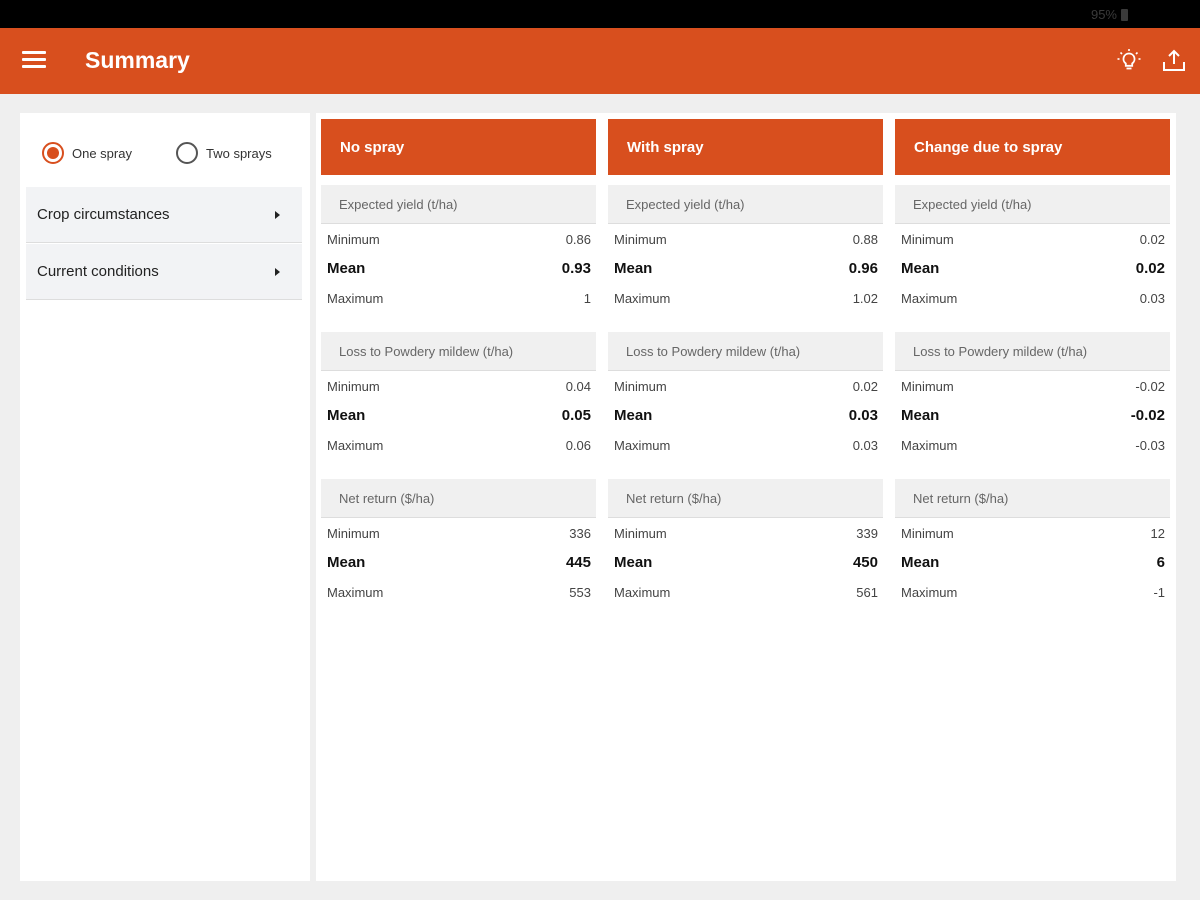  Describe the element at coordinates (164, 215) in the screenshot. I see `crop-circumstances-item: Crop circumstances` at that location.